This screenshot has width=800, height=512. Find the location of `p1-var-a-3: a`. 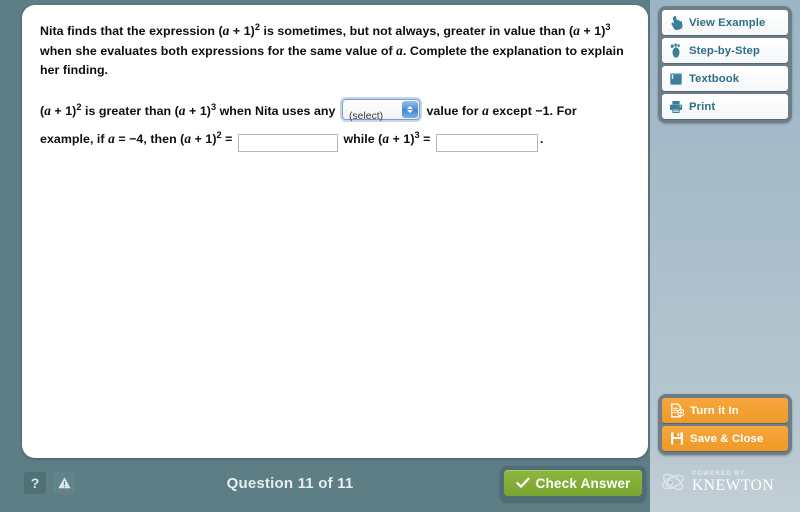

p1-var-a-3: a is located at coordinates (399, 50).